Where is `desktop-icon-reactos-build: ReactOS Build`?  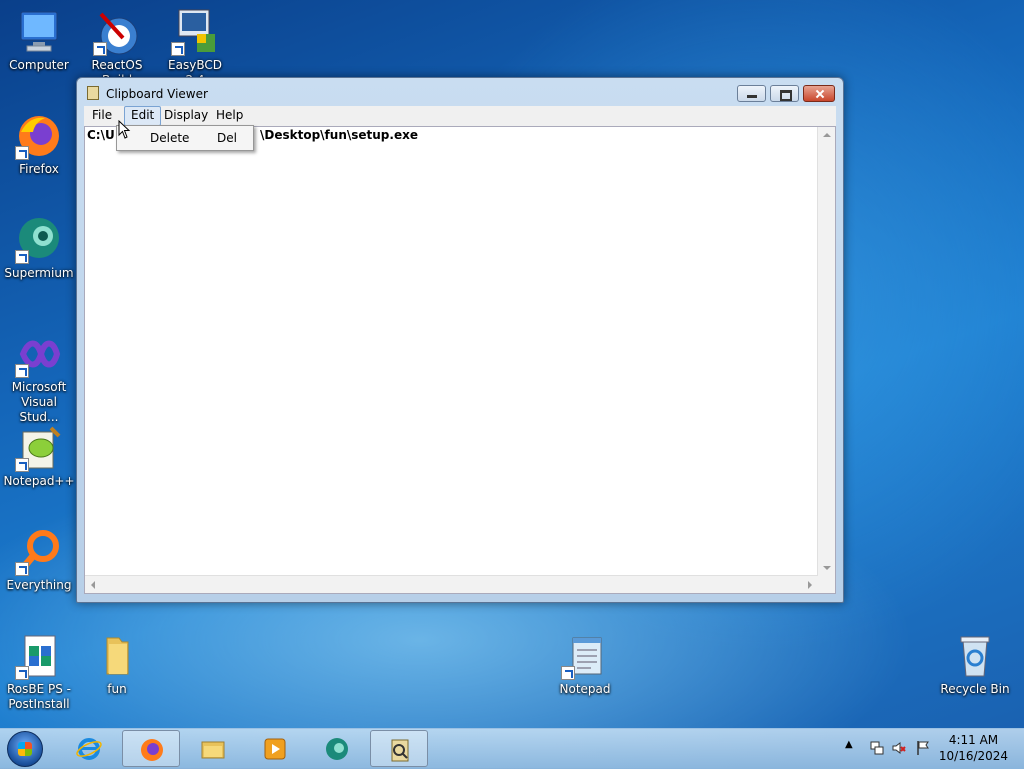
desktop-icon-reactos-build: ReactOS Build is located at coordinates (117, 48).